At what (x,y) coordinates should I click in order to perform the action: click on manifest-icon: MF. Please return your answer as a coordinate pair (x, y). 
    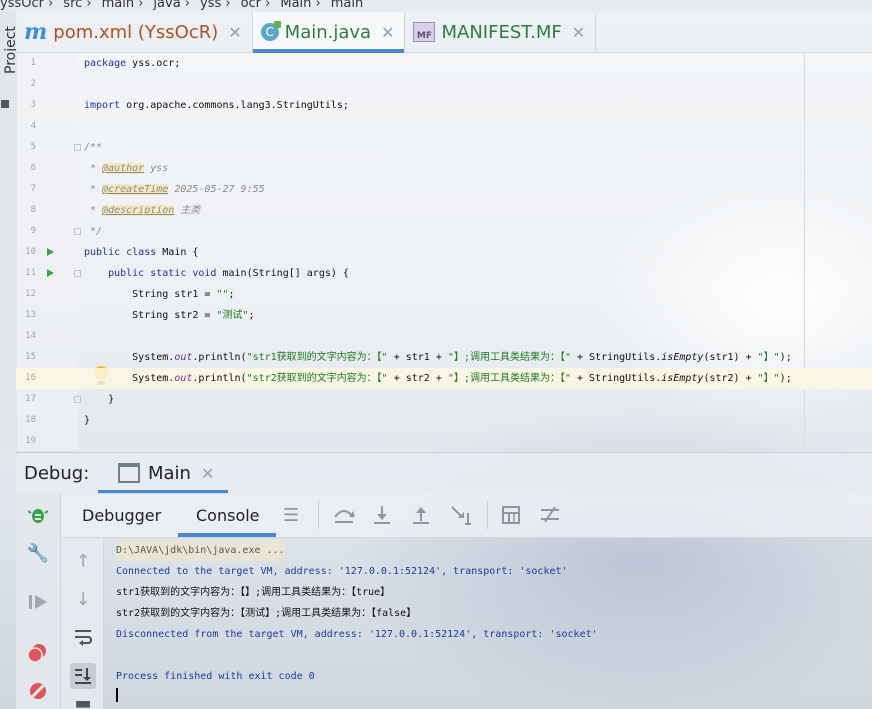
    Looking at the image, I should click on (424, 32).